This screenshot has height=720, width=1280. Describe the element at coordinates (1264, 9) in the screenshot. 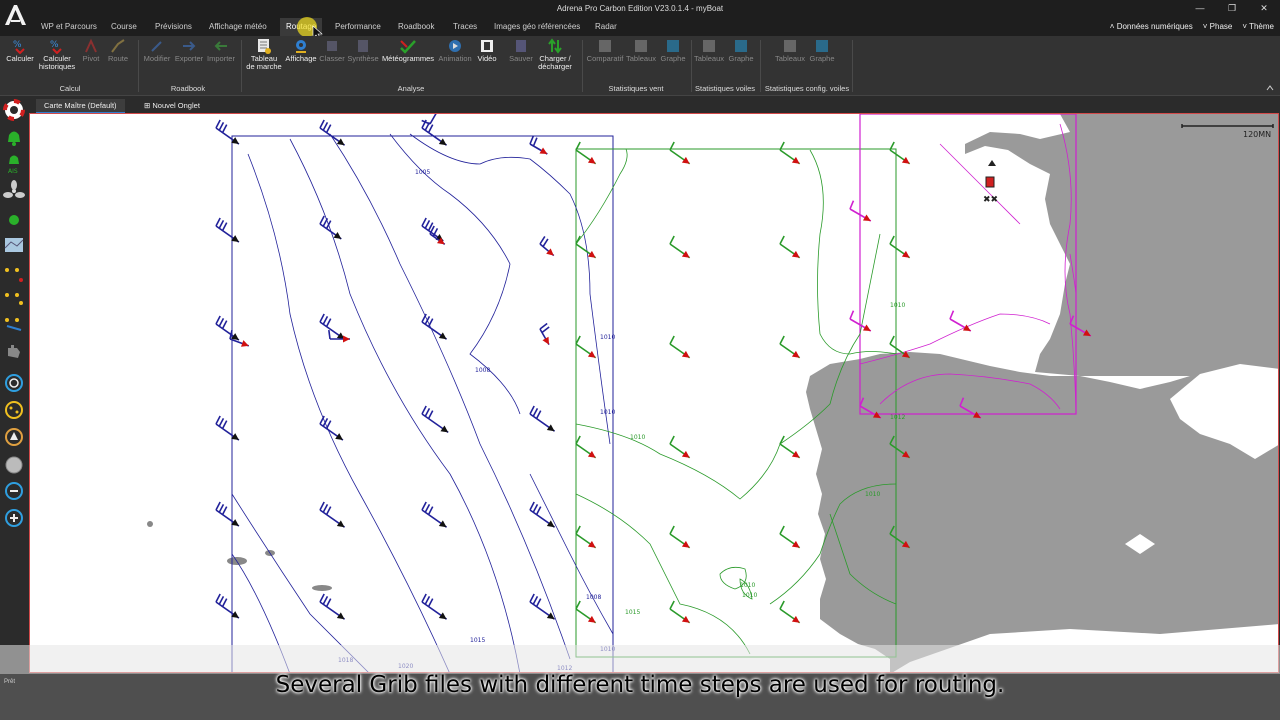

I see `close-button: ✕` at that location.